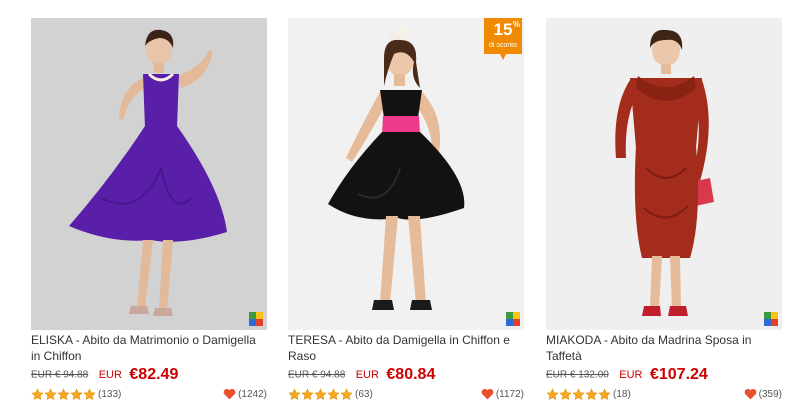  I want to click on discount-badge: 15 % di sconto, so click(503, 40).